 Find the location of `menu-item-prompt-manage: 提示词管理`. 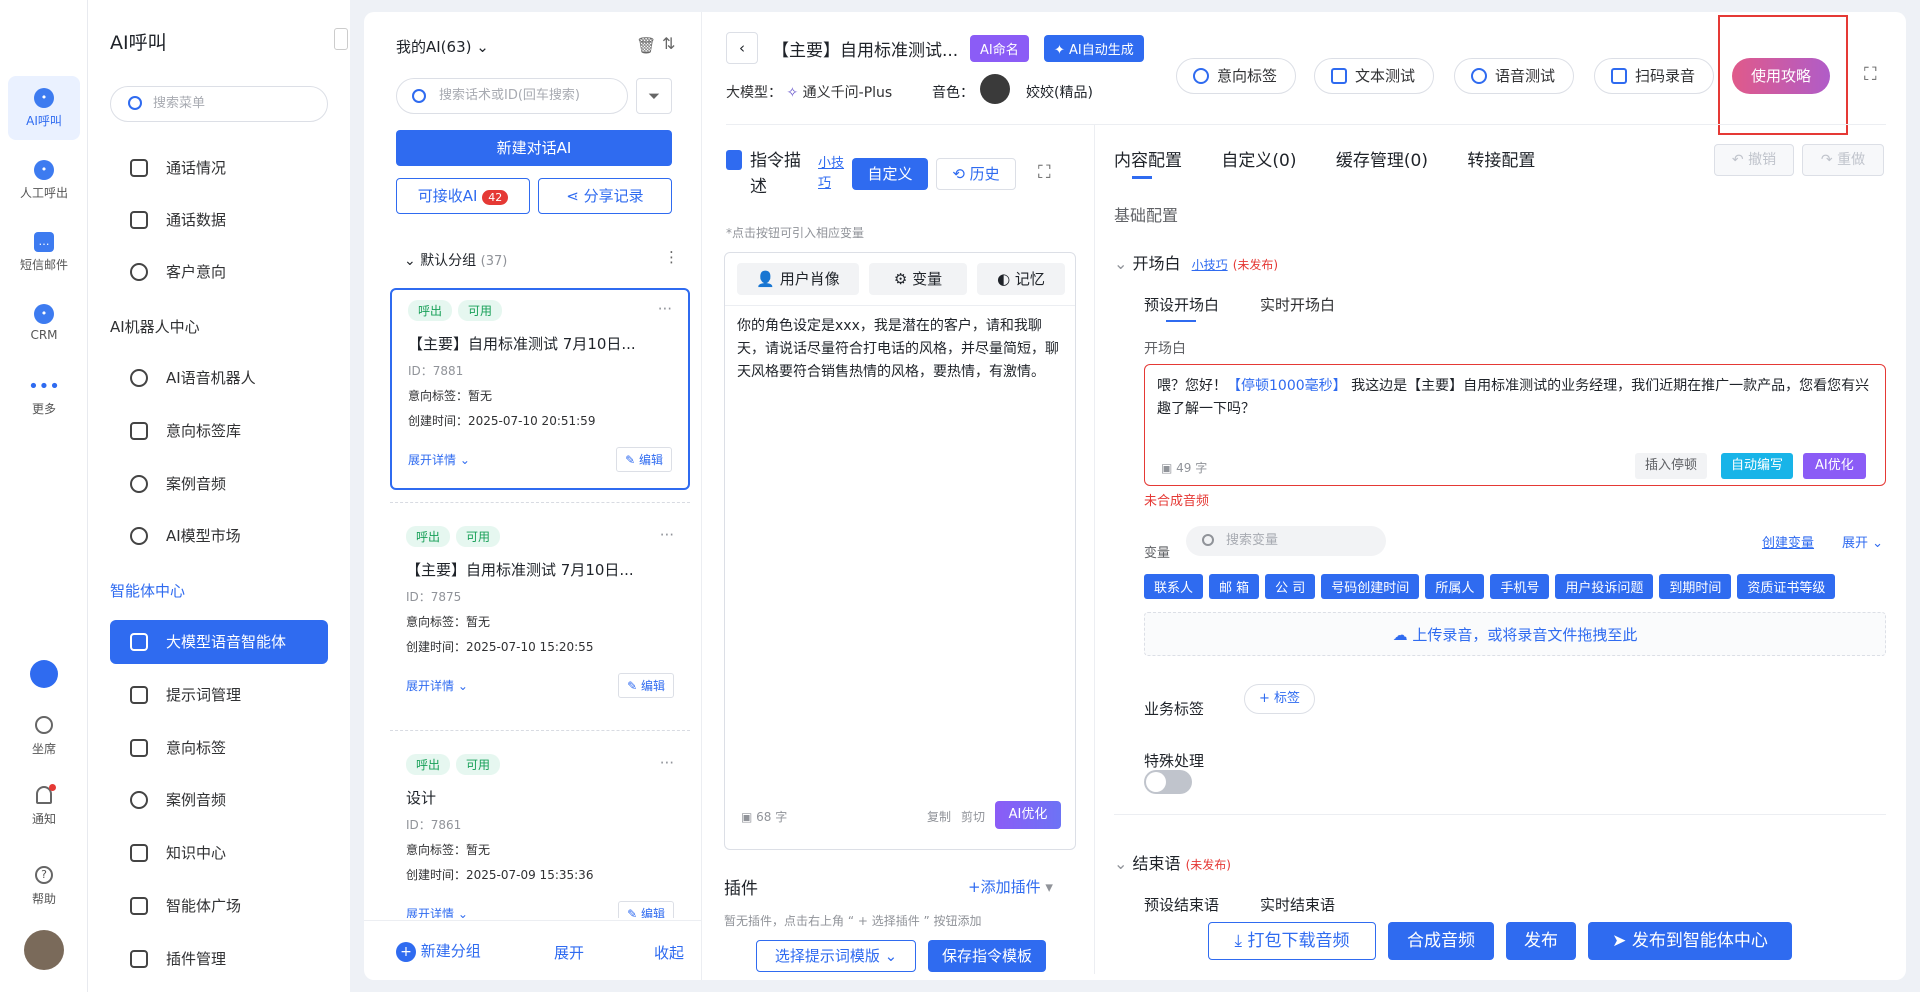

menu-item-prompt-manage: 提示词管理 is located at coordinates (219, 695).